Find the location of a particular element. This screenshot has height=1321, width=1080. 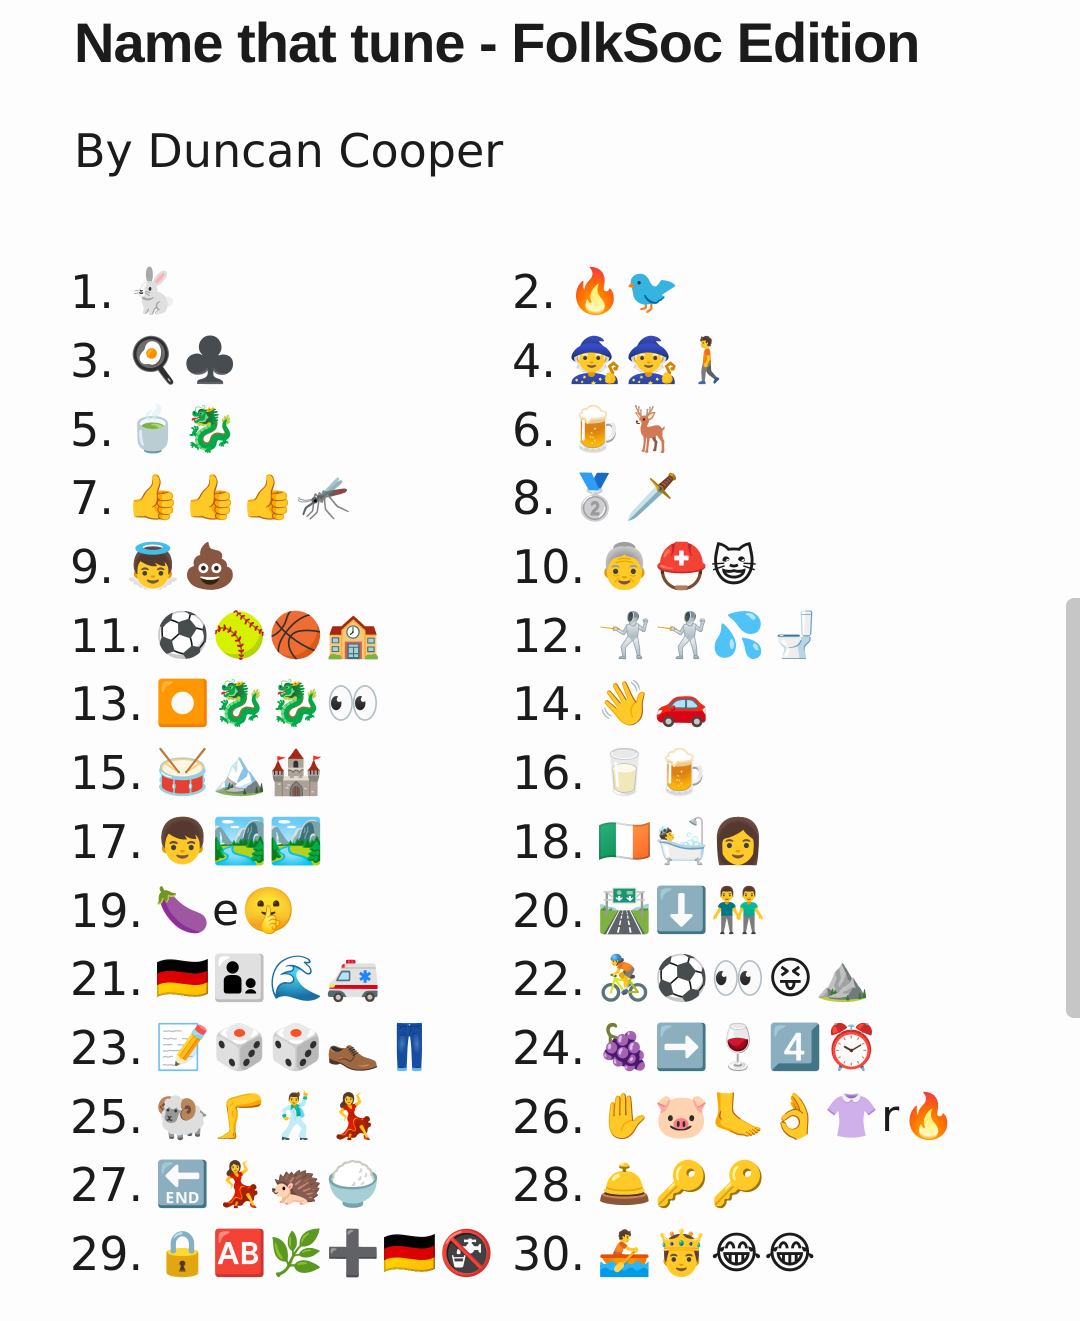

clue-item: 27. 🔚💃🦔🍚 is located at coordinates (291, 1185).